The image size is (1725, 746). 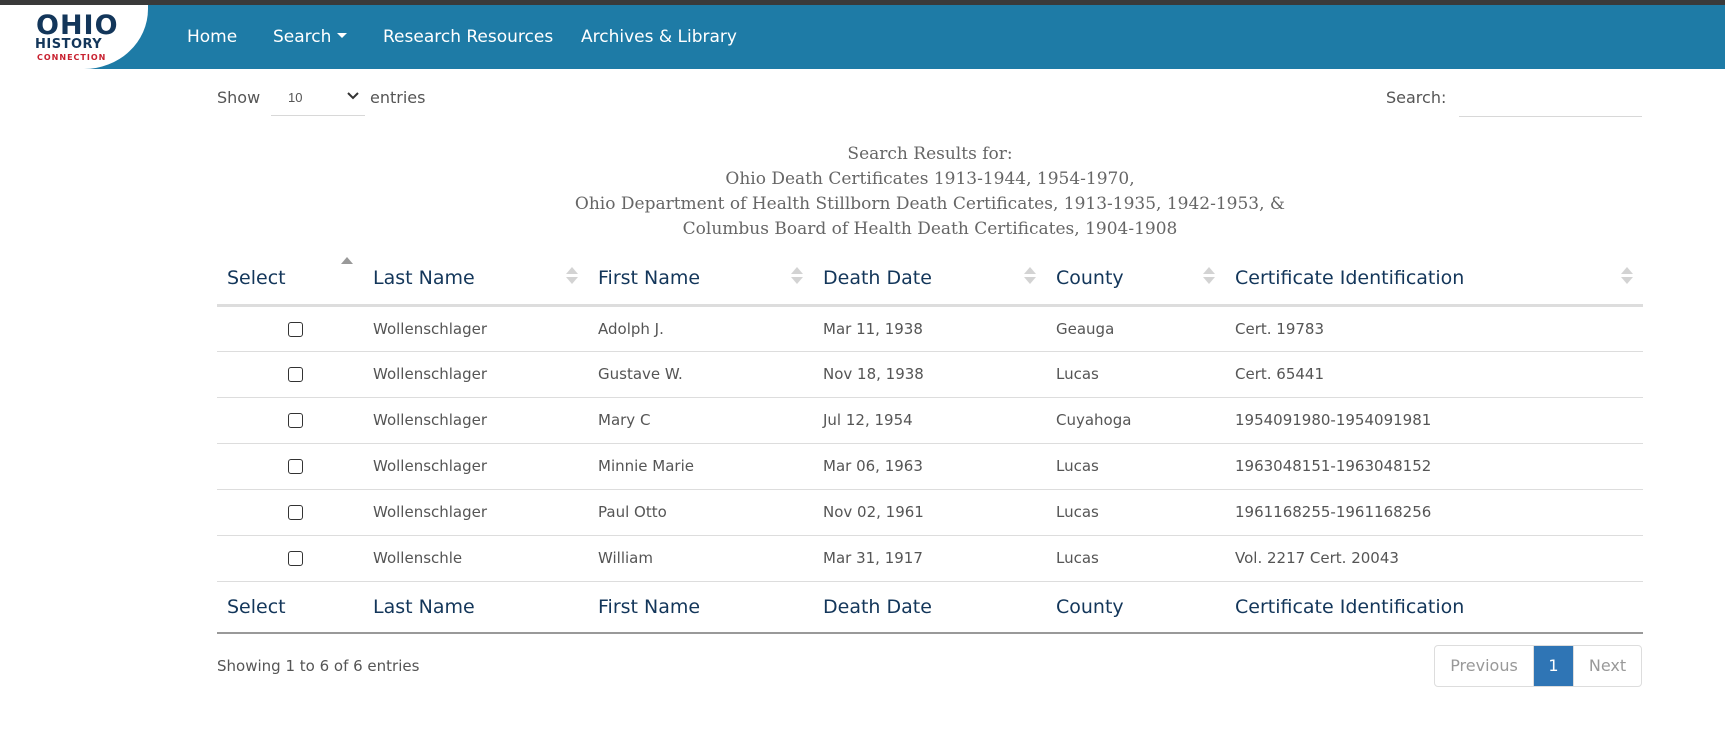 I want to click on death-date-cell: Mar 11, 1938, so click(x=873, y=328).